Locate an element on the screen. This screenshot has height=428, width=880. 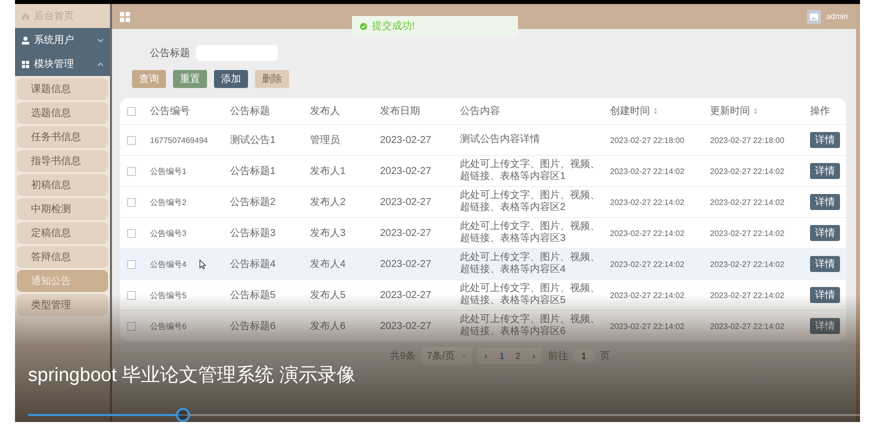
table-cell-text: 公告标题3 is located at coordinates (253, 233).